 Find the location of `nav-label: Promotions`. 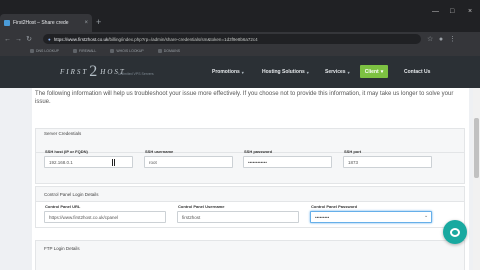

nav-label: Promotions is located at coordinates (226, 72).